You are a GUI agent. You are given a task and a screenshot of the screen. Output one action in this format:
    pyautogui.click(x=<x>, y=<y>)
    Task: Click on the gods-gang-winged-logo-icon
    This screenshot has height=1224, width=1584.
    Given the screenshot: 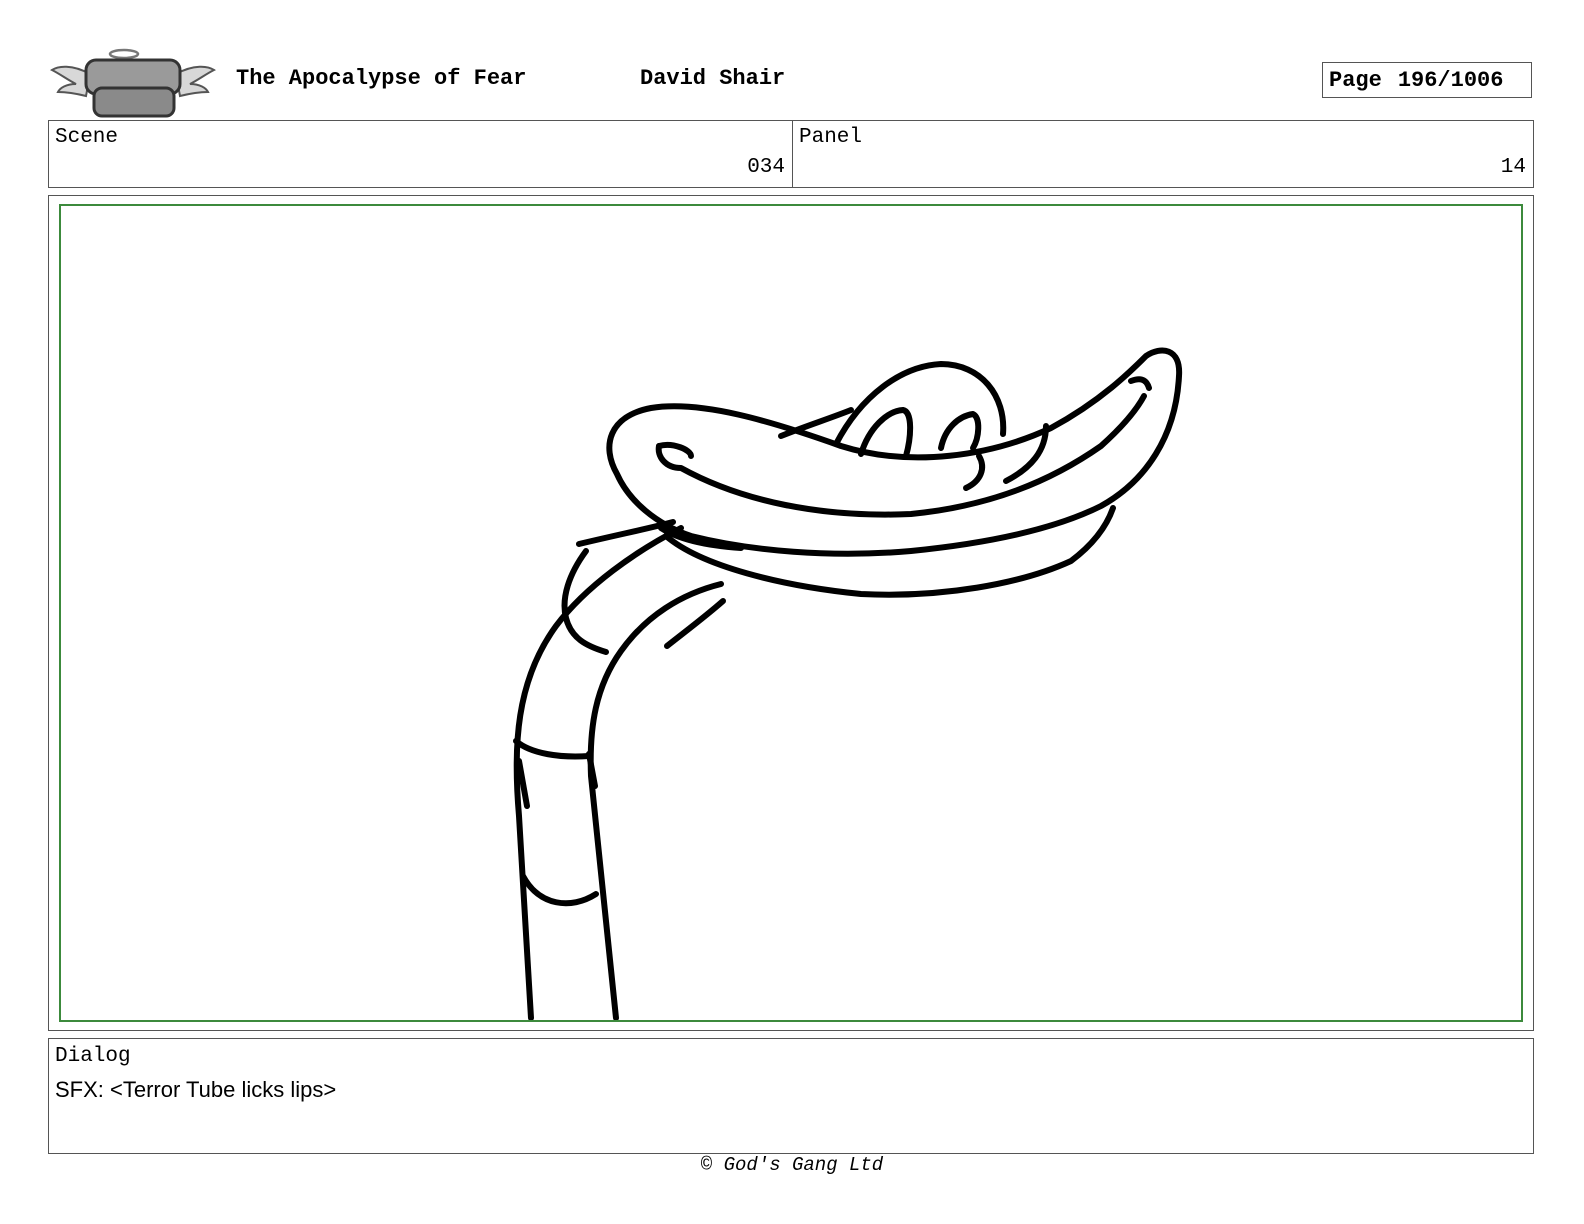 What is the action you would take?
    pyautogui.click(x=133, y=83)
    